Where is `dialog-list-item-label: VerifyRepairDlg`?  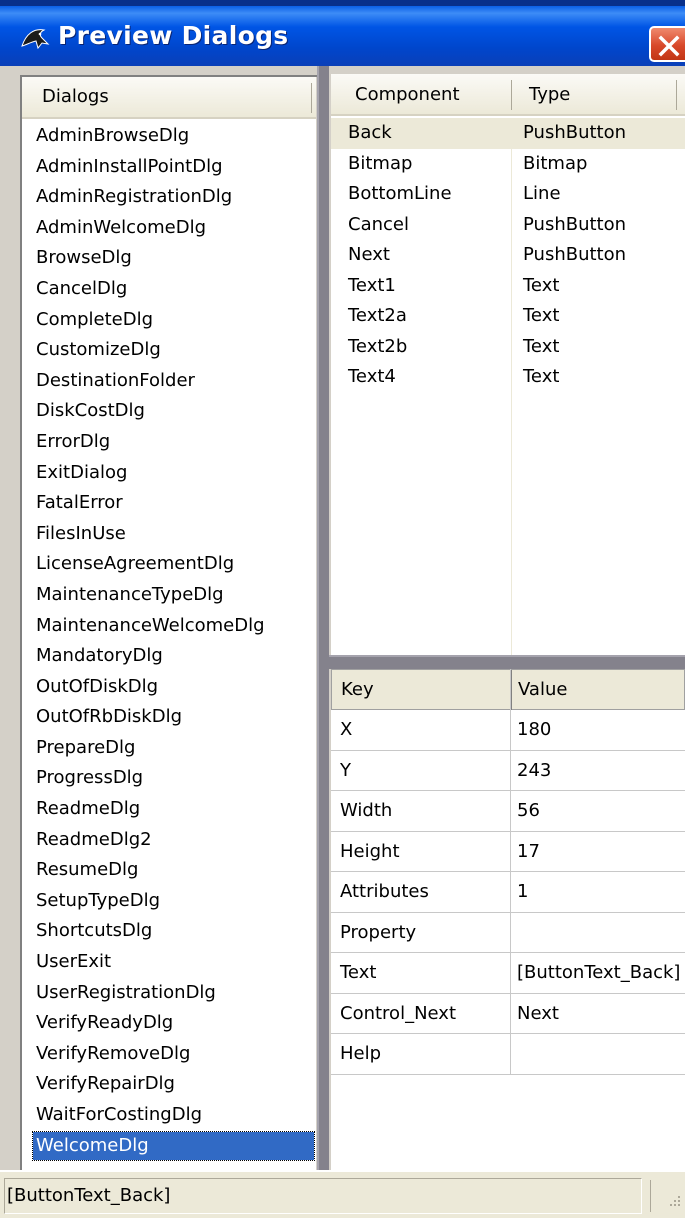
dialog-list-item-label: VerifyRepairDlg is located at coordinates (105, 1084).